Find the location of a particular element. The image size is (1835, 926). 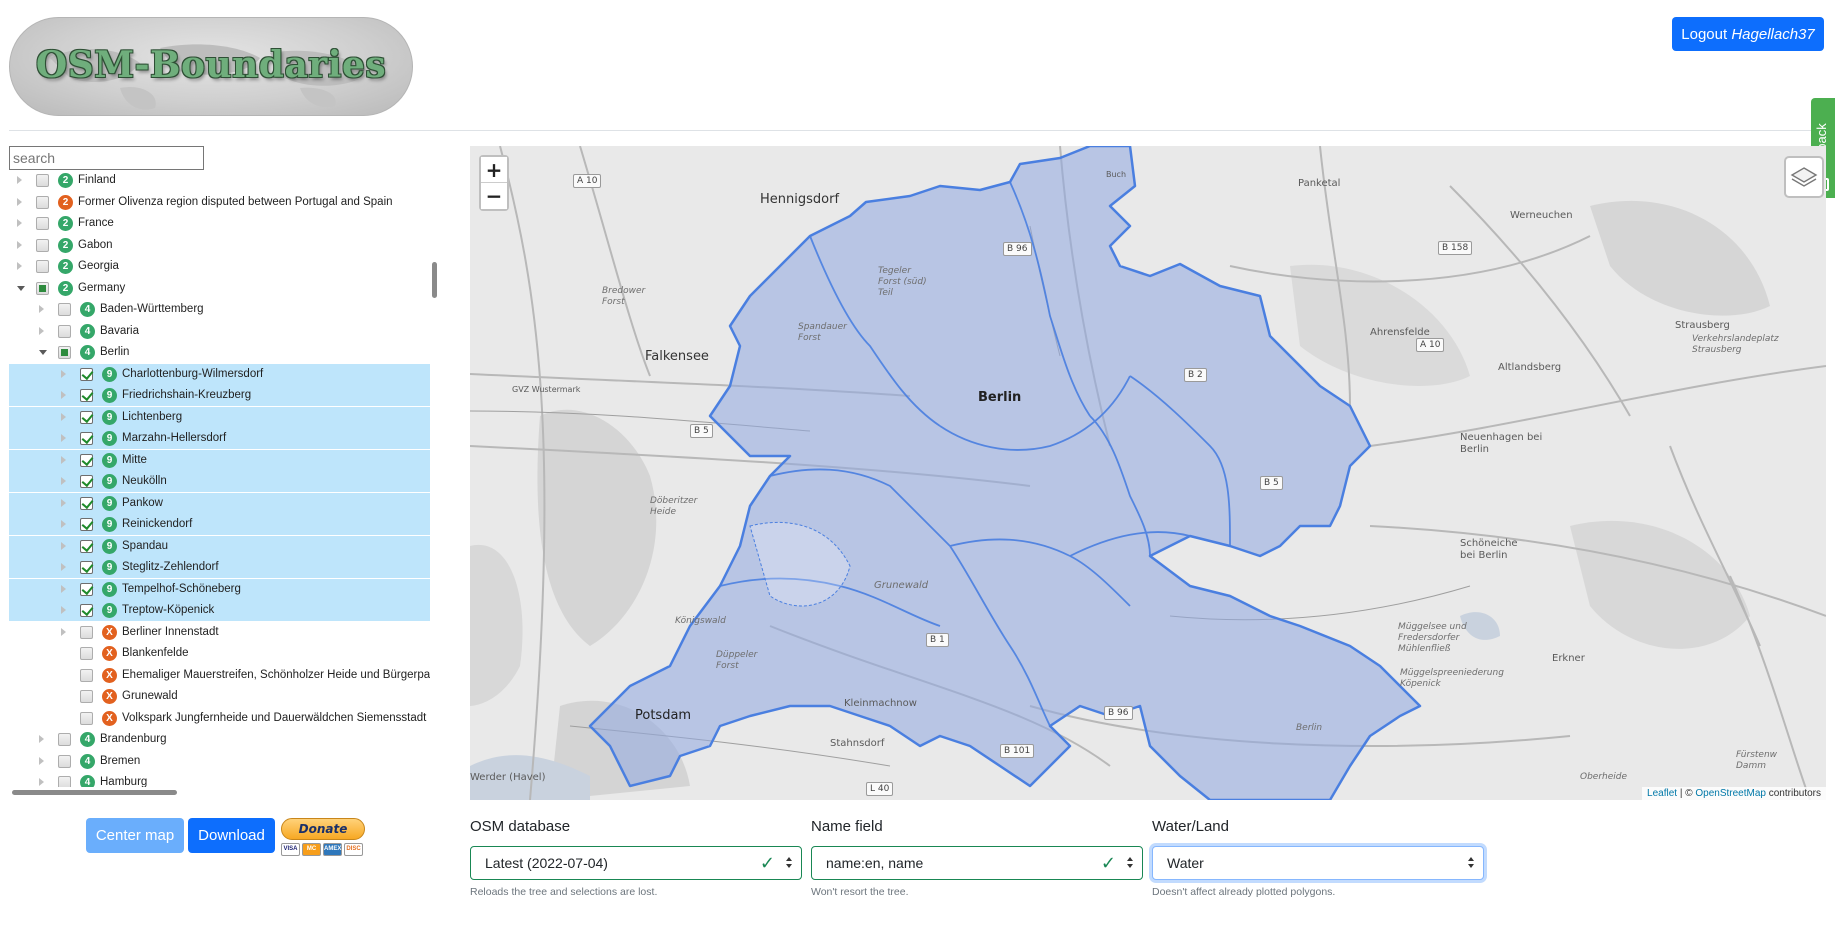

zoom-in-button: + is located at coordinates (494, 170).